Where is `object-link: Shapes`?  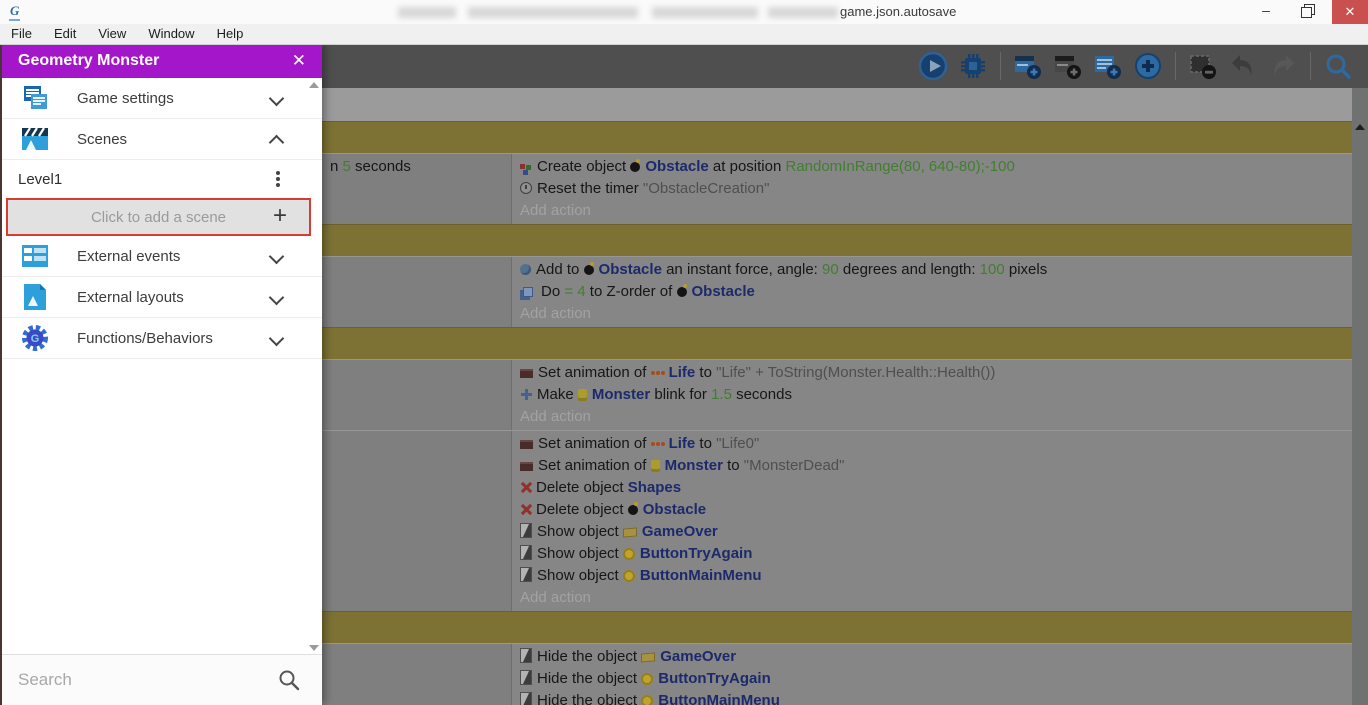
object-link: Shapes is located at coordinates (654, 487).